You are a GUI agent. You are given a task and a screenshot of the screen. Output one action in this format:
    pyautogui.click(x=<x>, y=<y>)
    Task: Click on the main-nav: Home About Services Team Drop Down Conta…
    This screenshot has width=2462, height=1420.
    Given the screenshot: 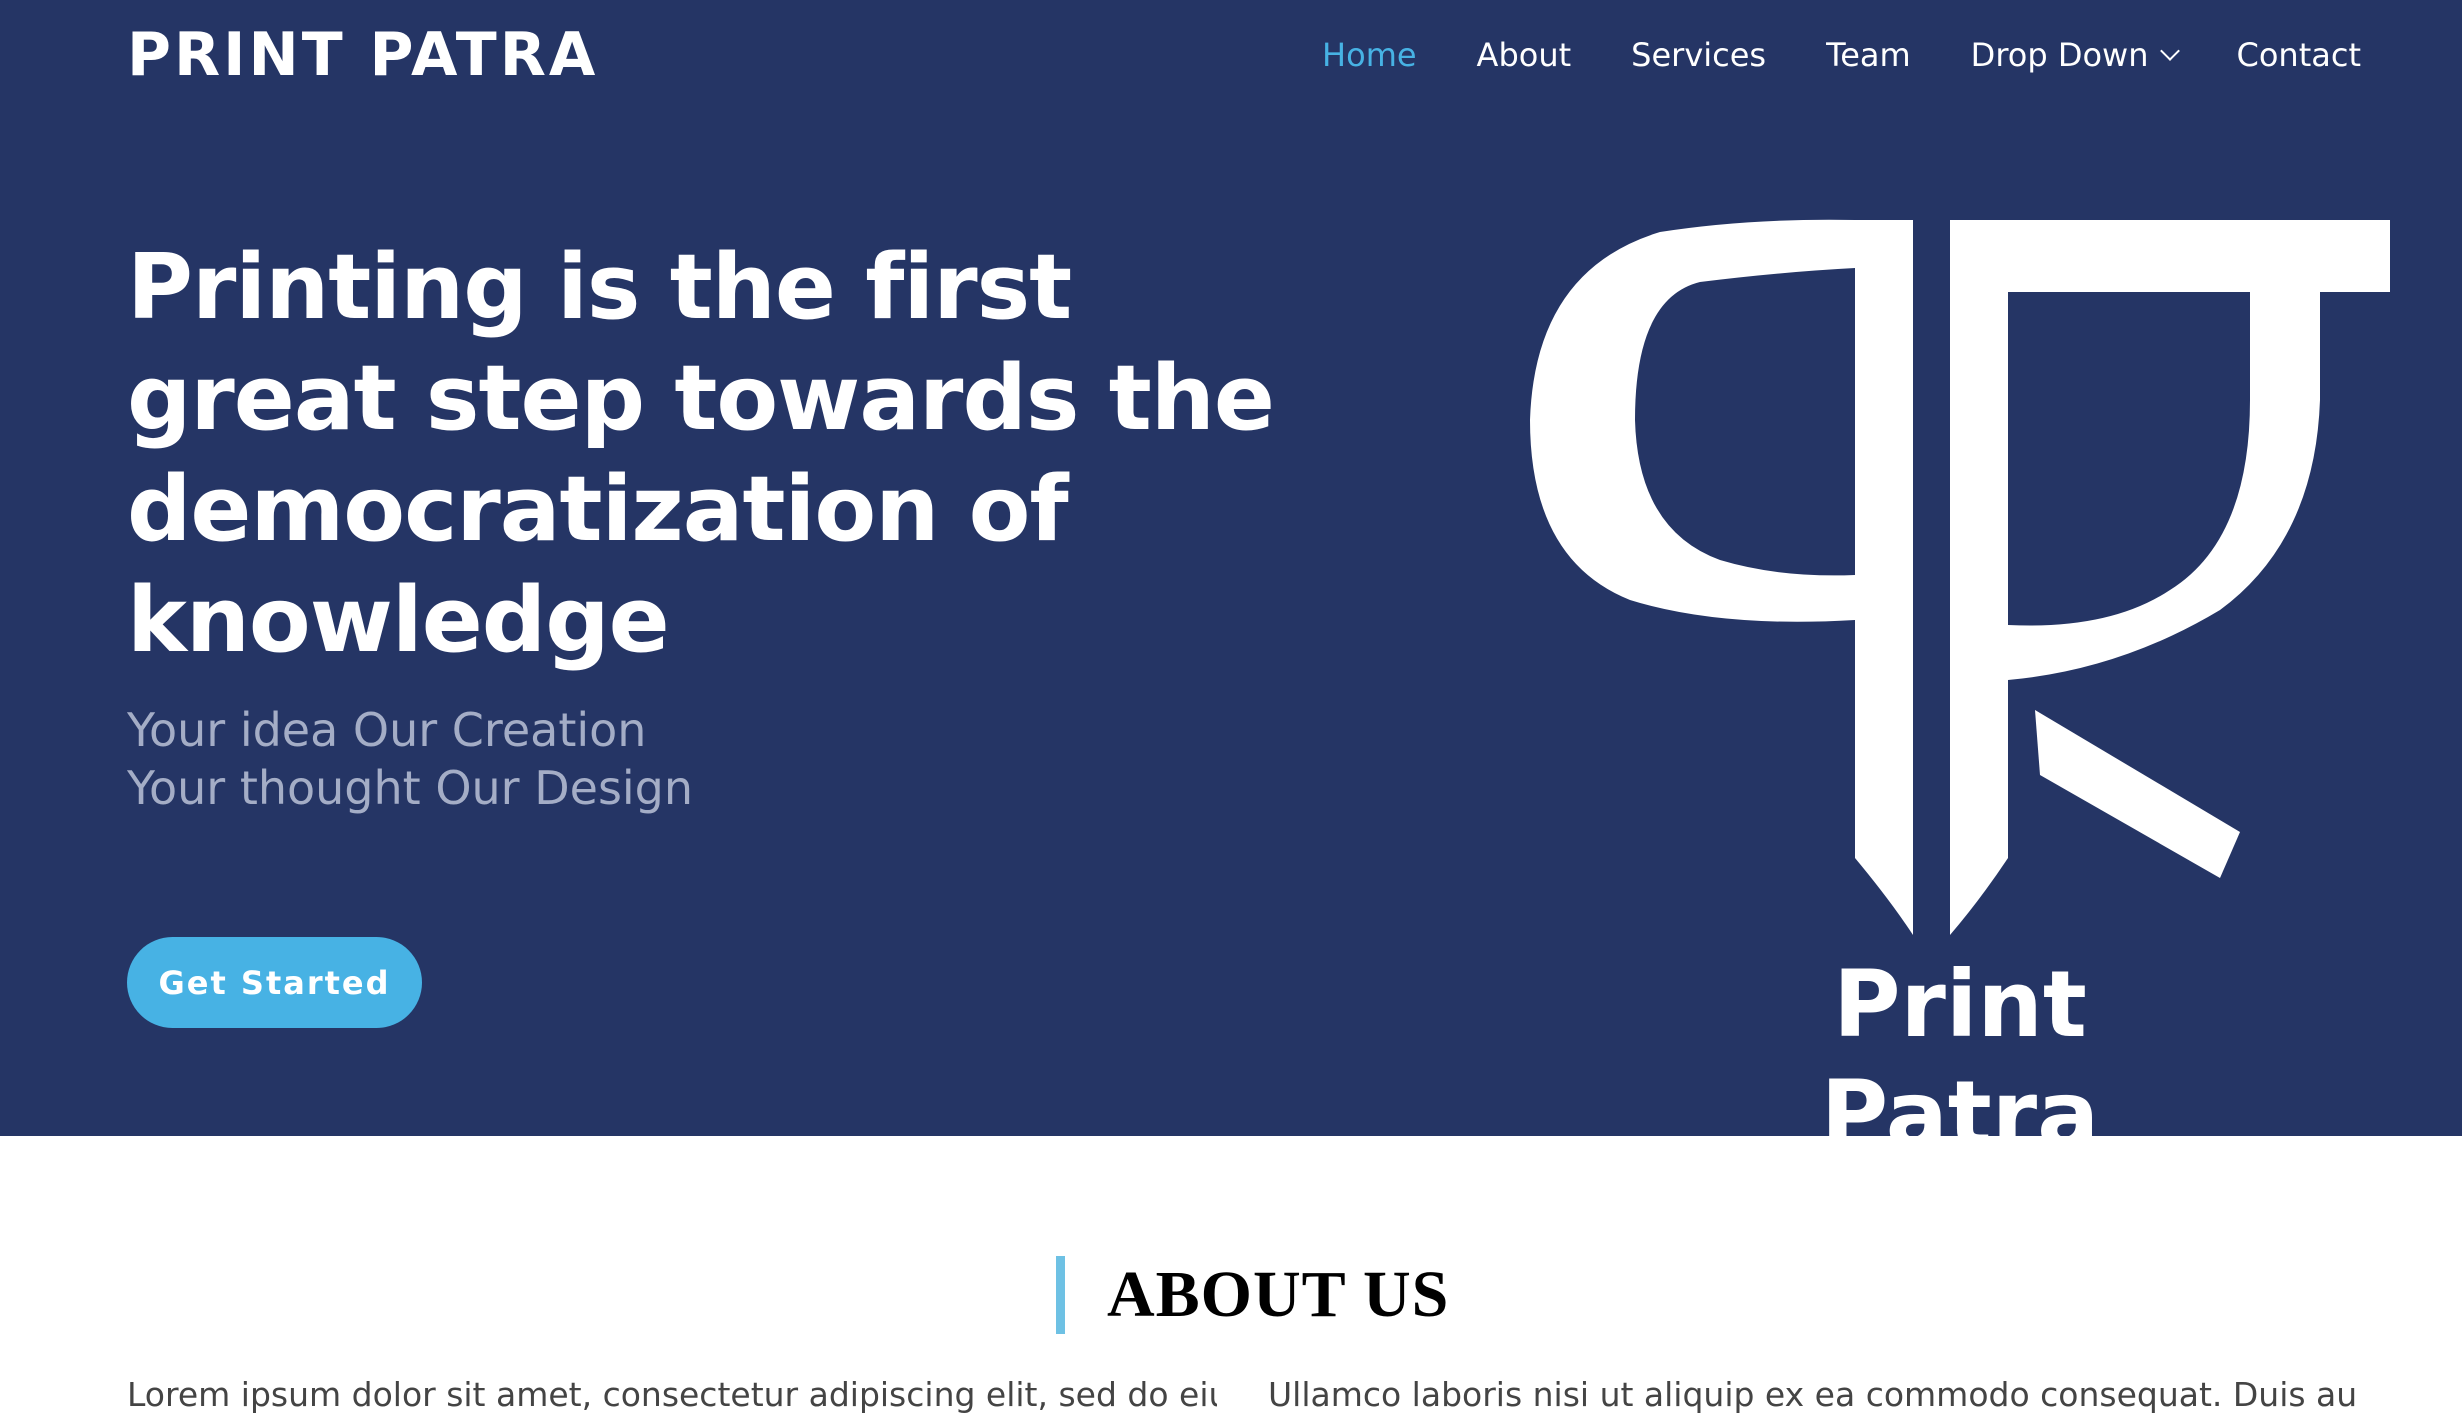 What is the action you would take?
    pyautogui.click(x=1841, y=55)
    